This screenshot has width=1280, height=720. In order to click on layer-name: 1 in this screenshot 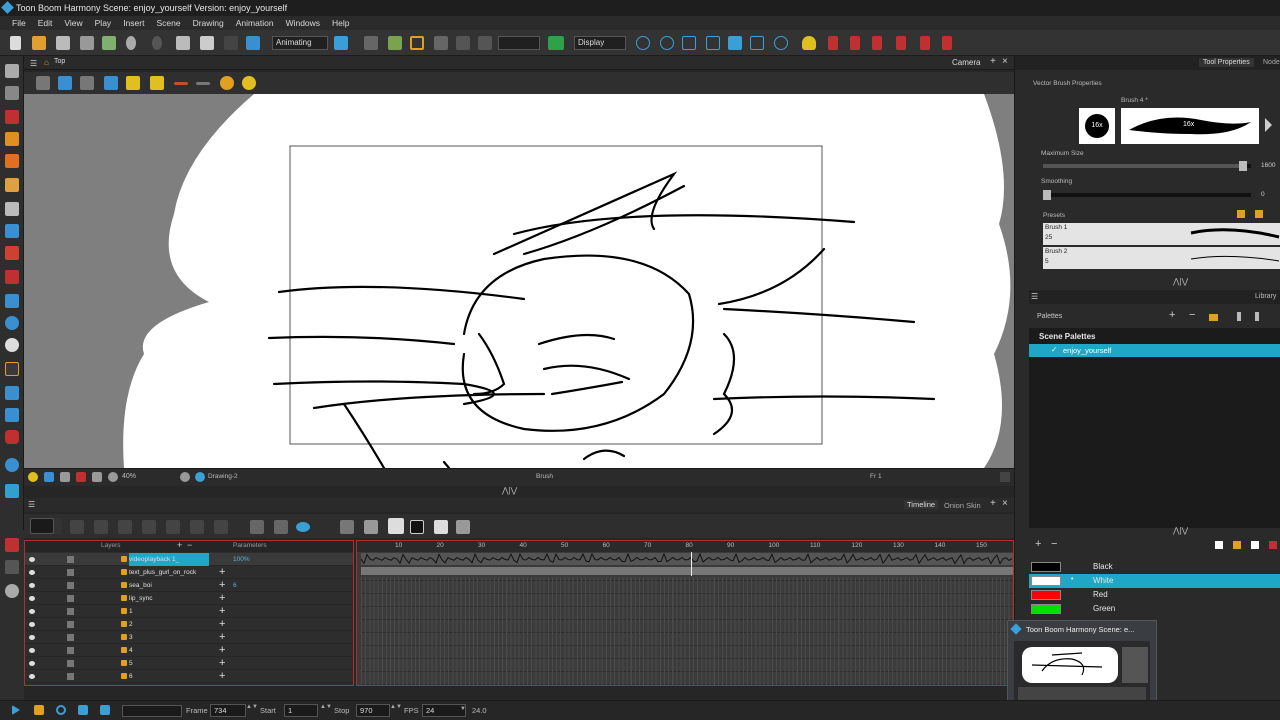, I will do `click(131, 611)`.